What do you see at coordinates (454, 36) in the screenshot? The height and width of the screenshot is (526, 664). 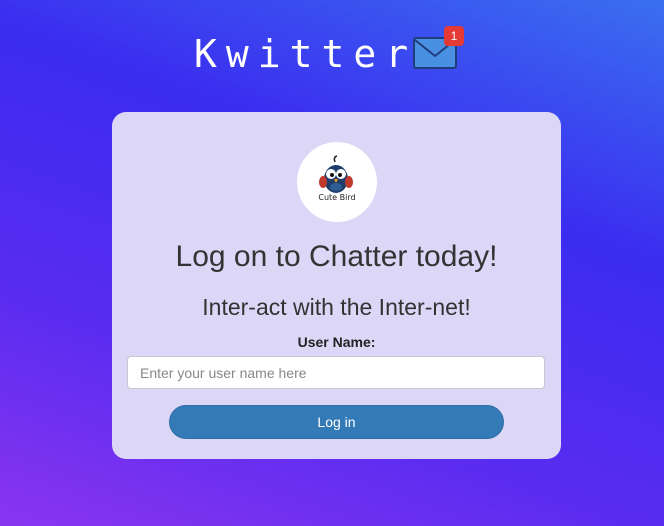 I see `notification-badge: 1` at bounding box center [454, 36].